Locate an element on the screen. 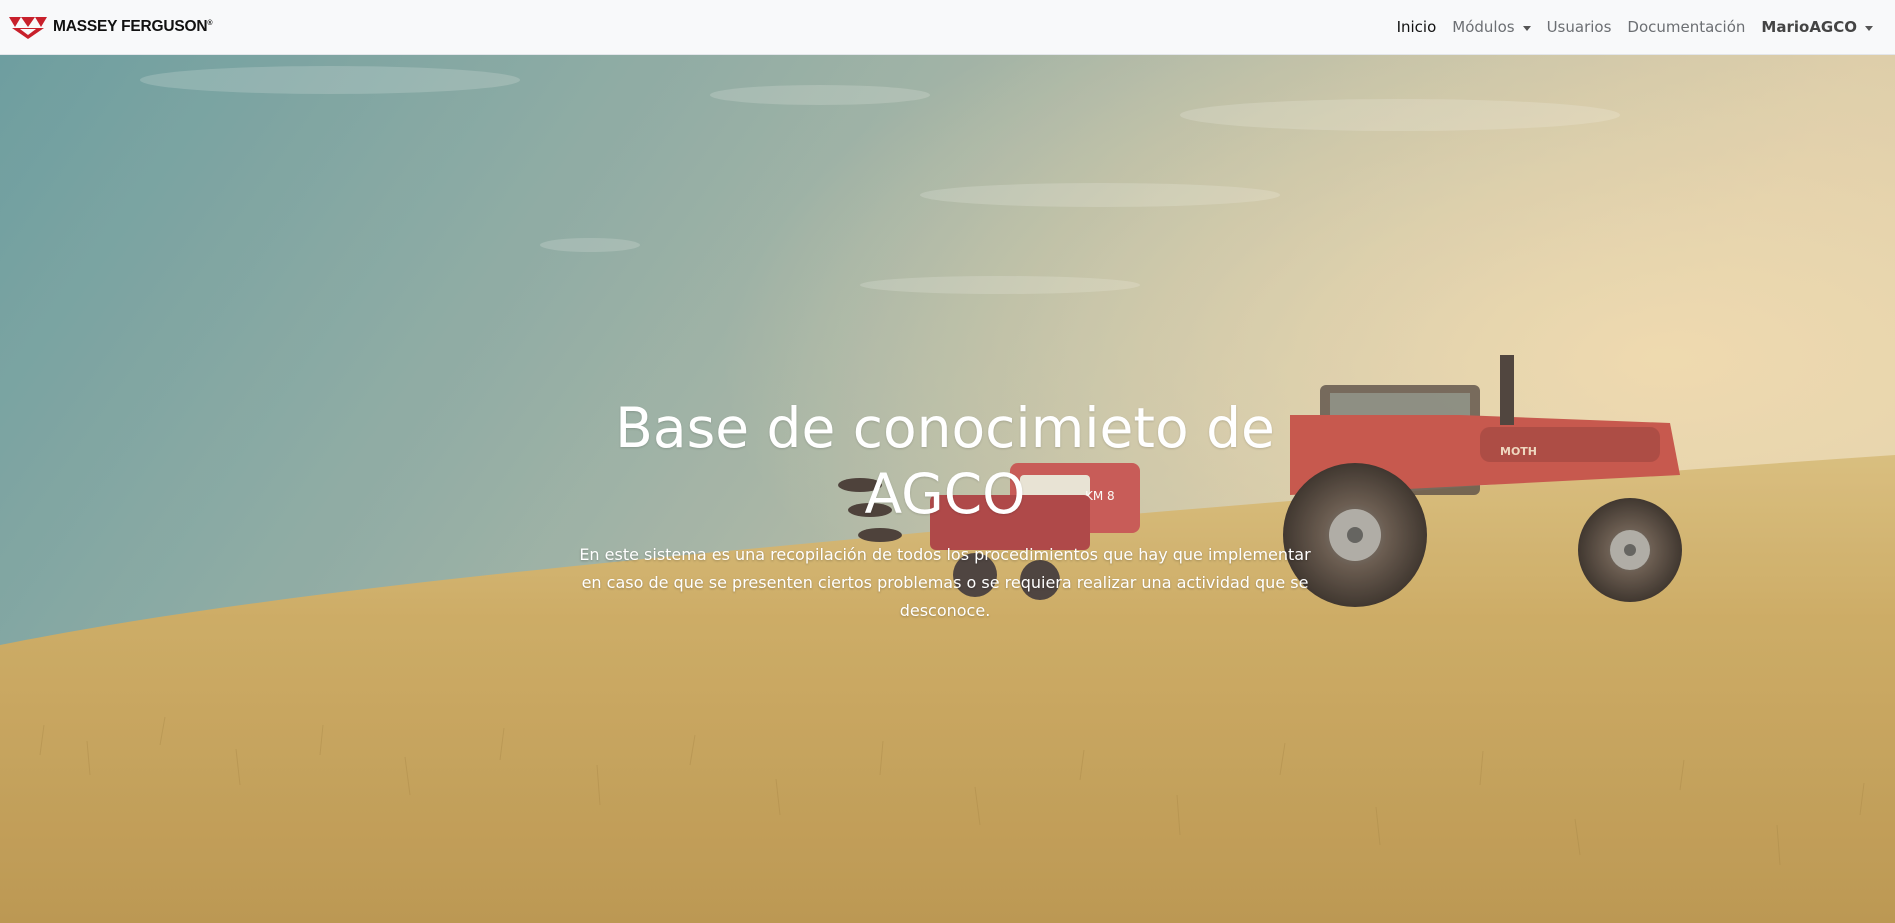 The height and width of the screenshot is (923, 1895). nav-documentacion: Documentación is located at coordinates (1686, 27).